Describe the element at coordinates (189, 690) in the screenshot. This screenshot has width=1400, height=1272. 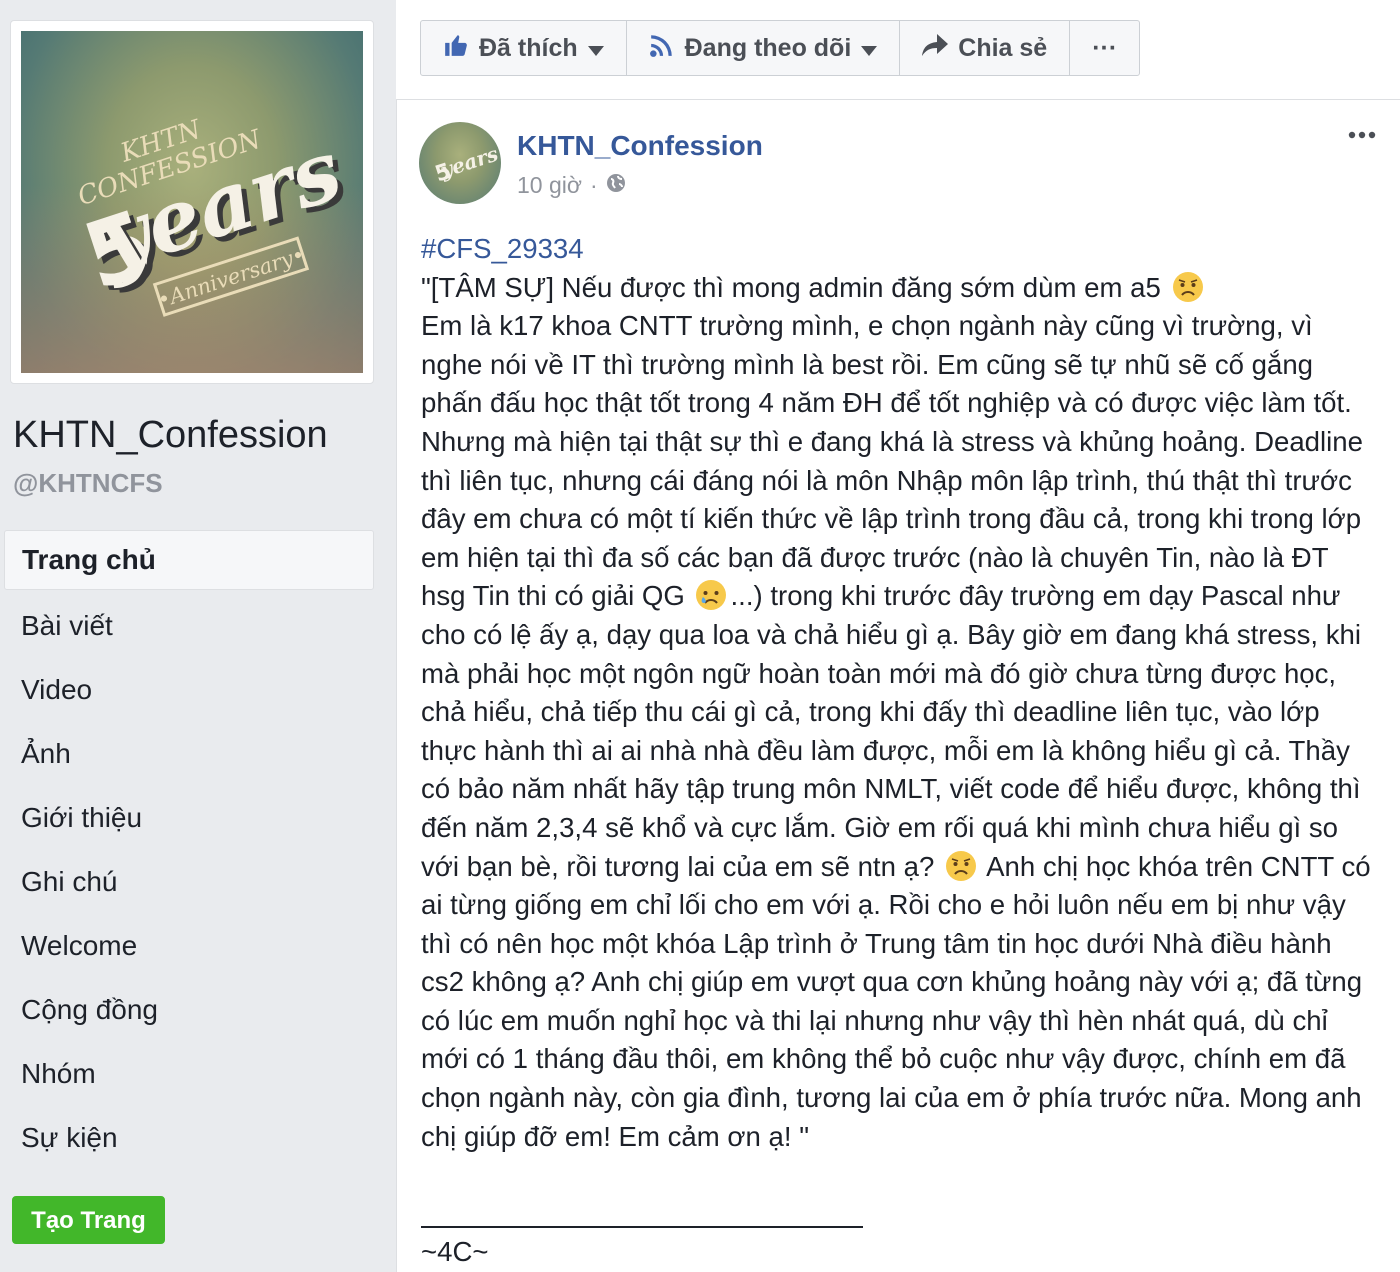
I see `nav-item-videos: Video` at that location.